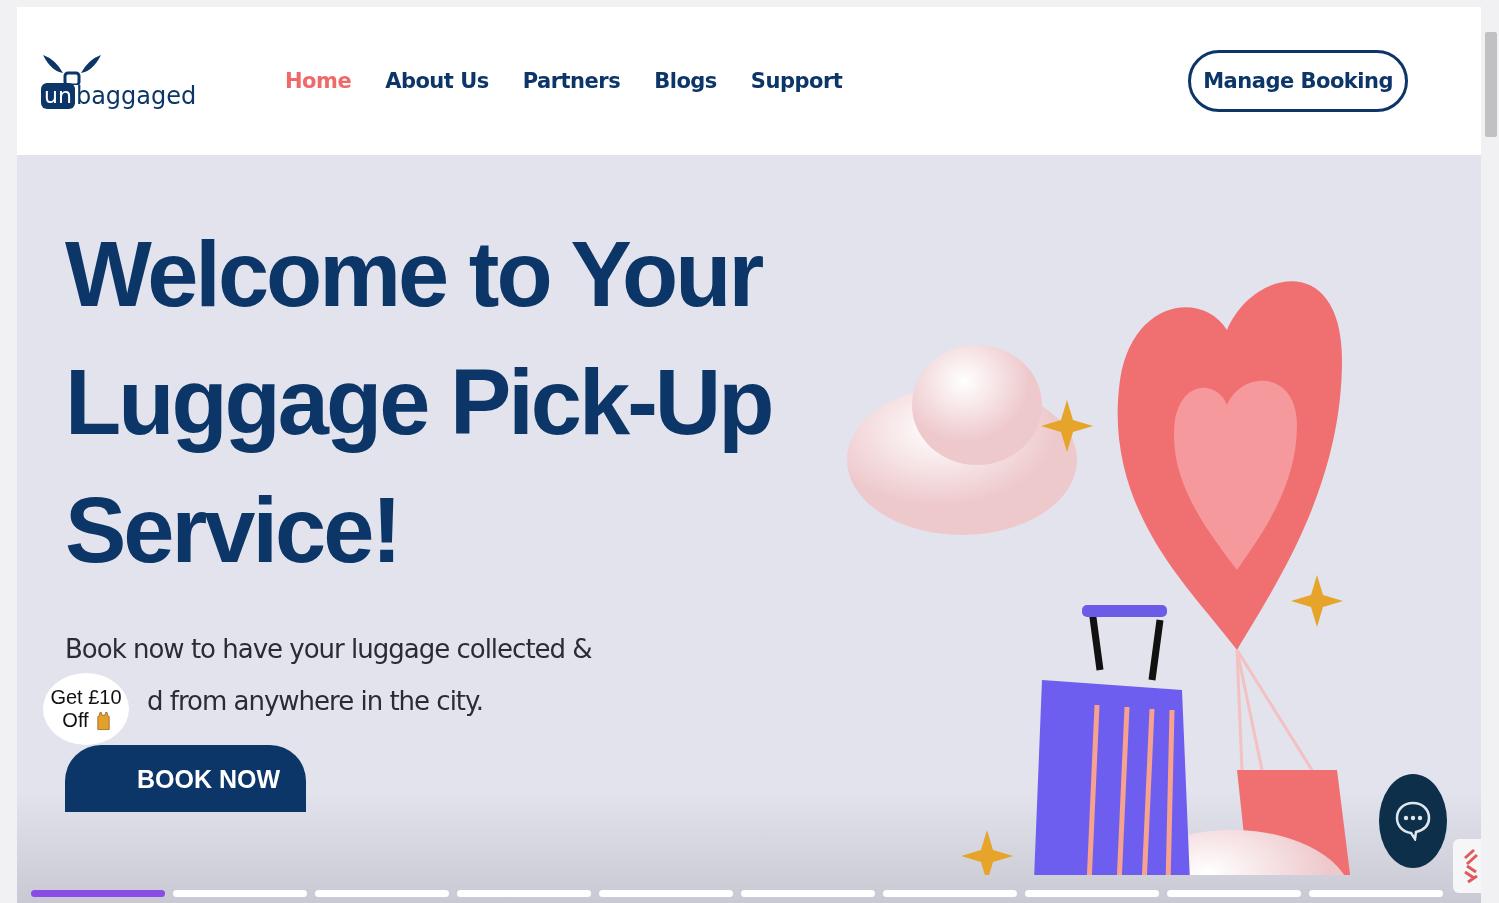 This screenshot has height=903, width=1499. Describe the element at coordinates (414, 274) in the screenshot. I see `hero-title: Welcome to Your` at that location.